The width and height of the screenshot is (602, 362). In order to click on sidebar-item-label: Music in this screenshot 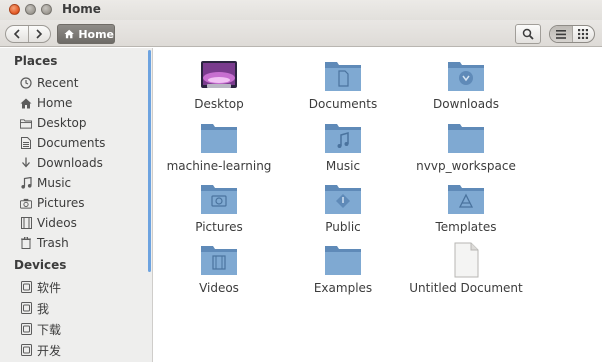, I will do `click(54, 183)`.